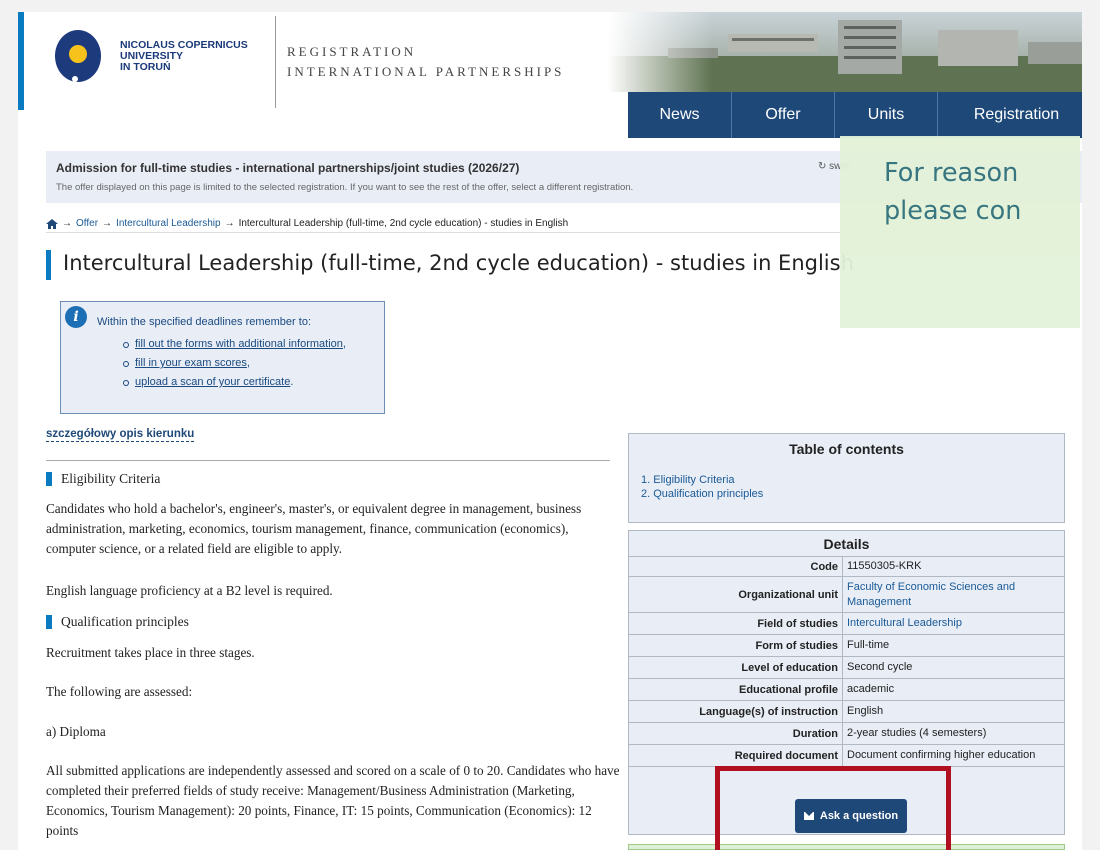 The image size is (1100, 850). Describe the element at coordinates (120, 435) in the screenshot. I see `detailed-description-link: szczegółowy opis kierunku` at that location.